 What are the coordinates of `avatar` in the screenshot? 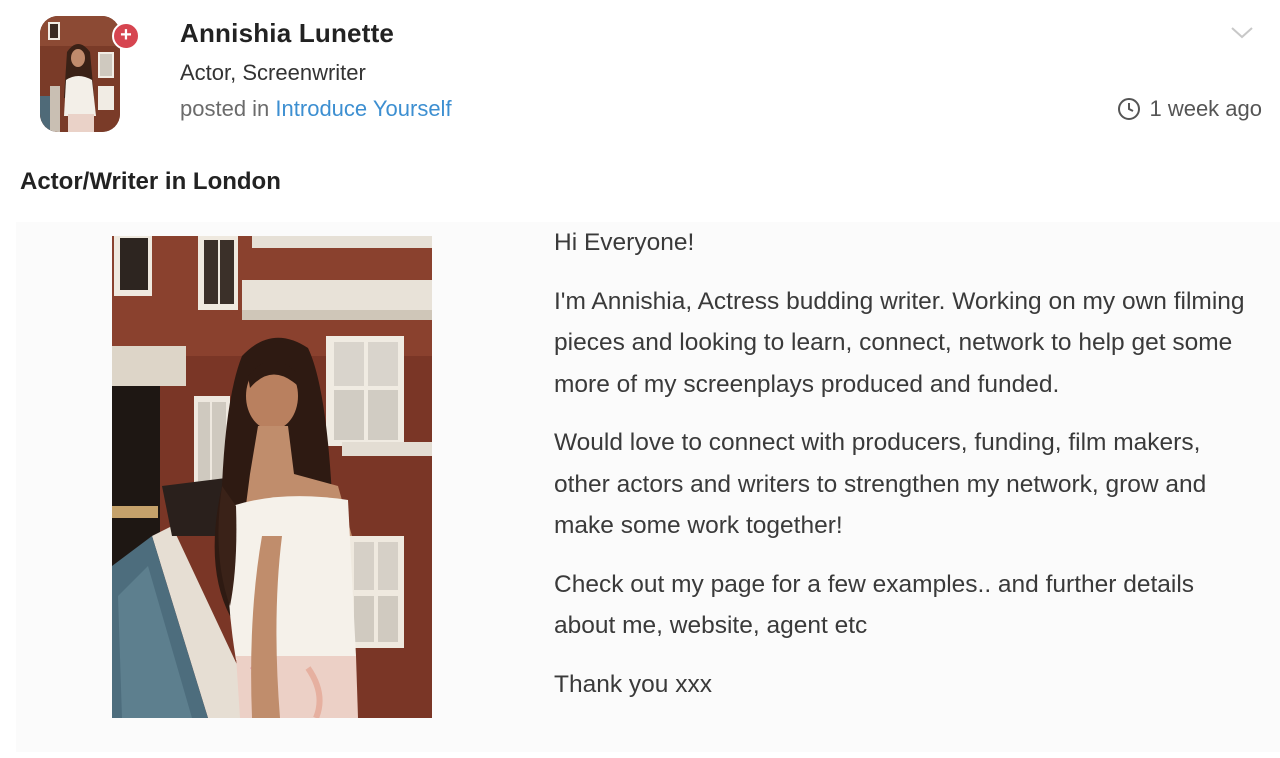 It's located at (80, 74).